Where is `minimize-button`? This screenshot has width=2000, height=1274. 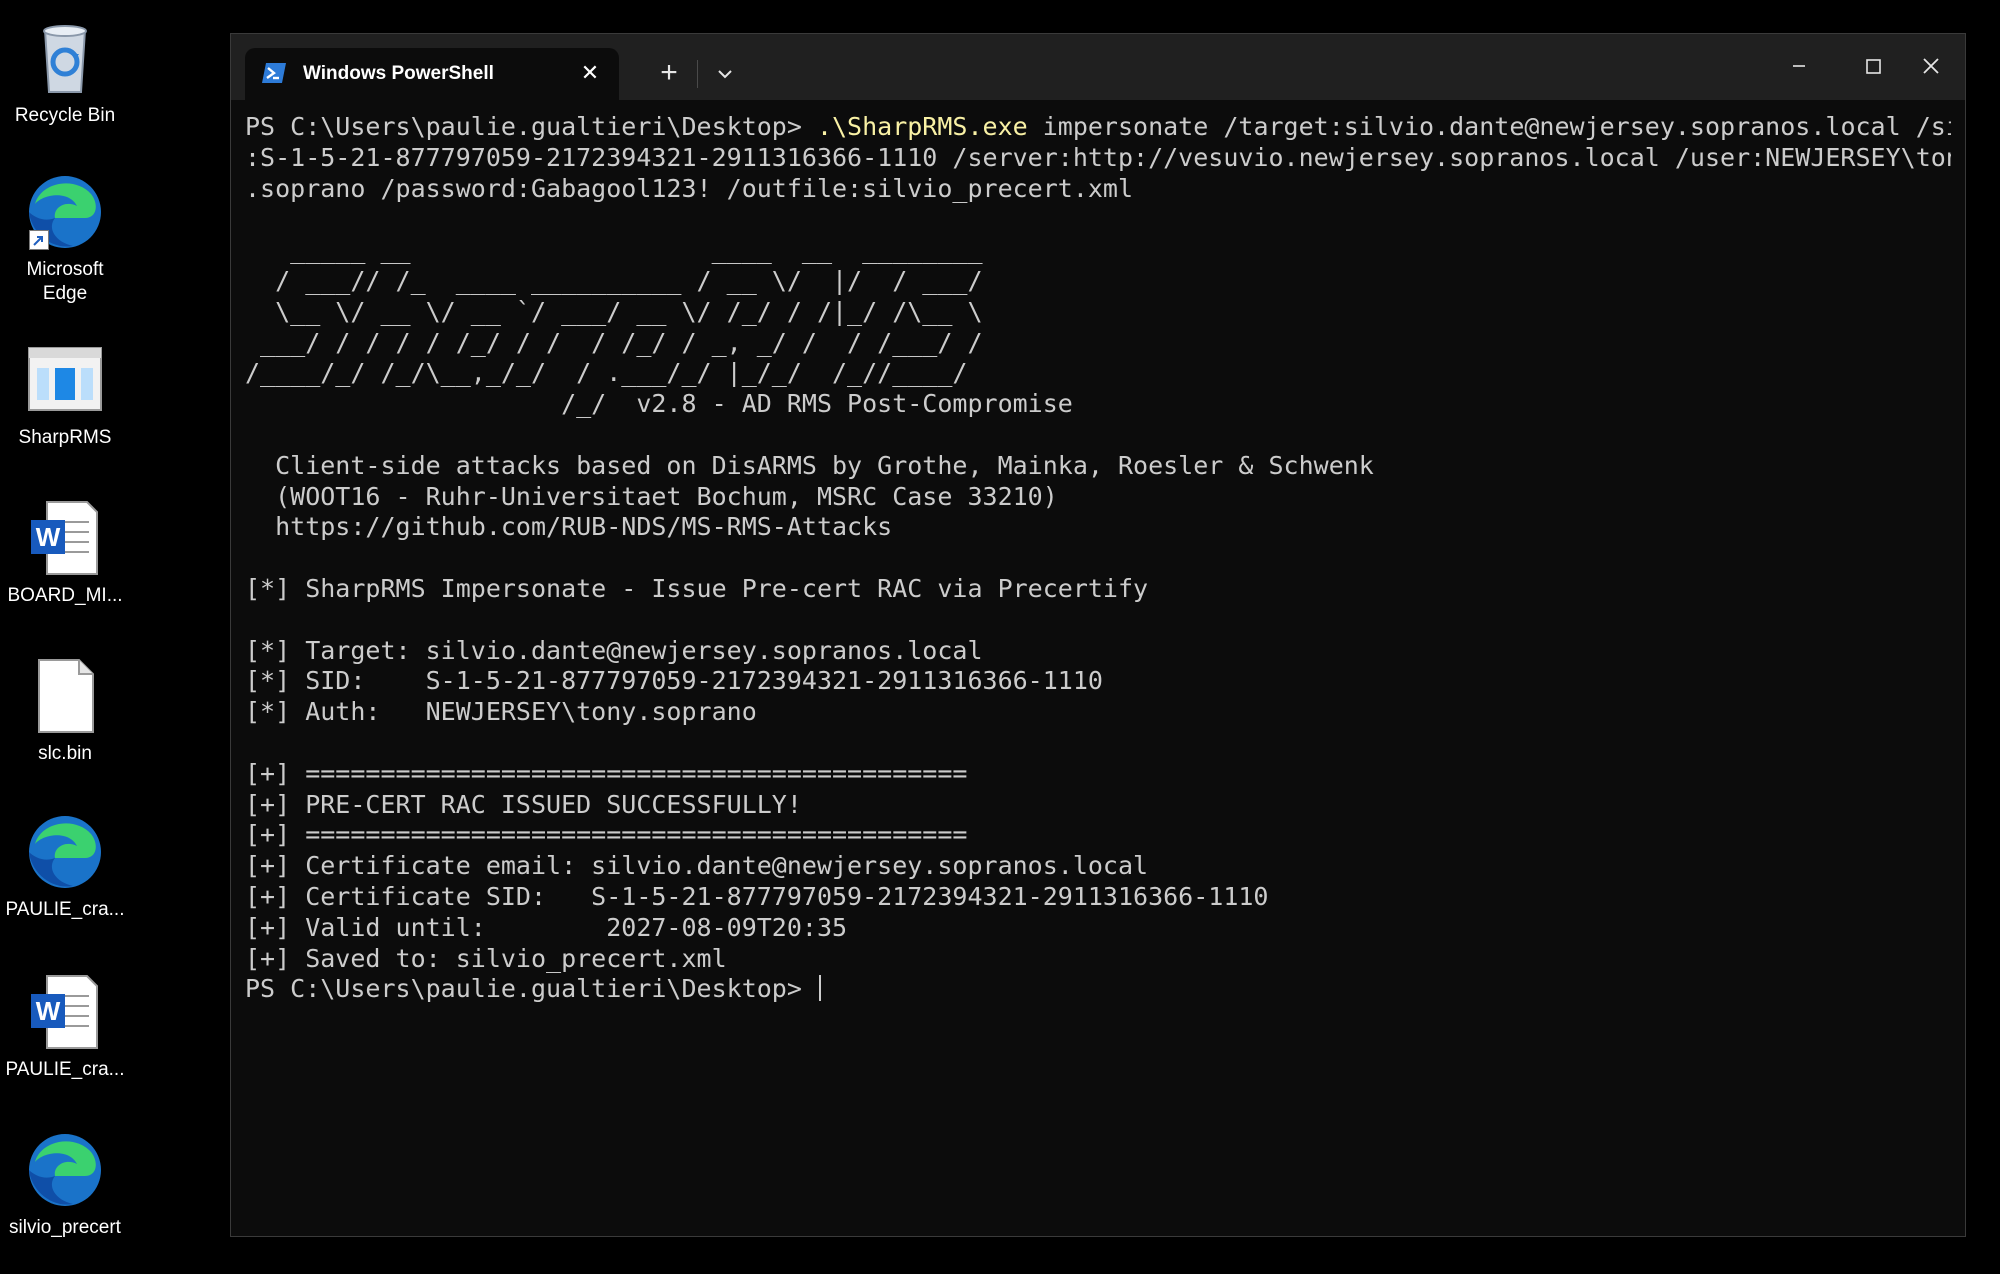
minimize-button is located at coordinates (1799, 66).